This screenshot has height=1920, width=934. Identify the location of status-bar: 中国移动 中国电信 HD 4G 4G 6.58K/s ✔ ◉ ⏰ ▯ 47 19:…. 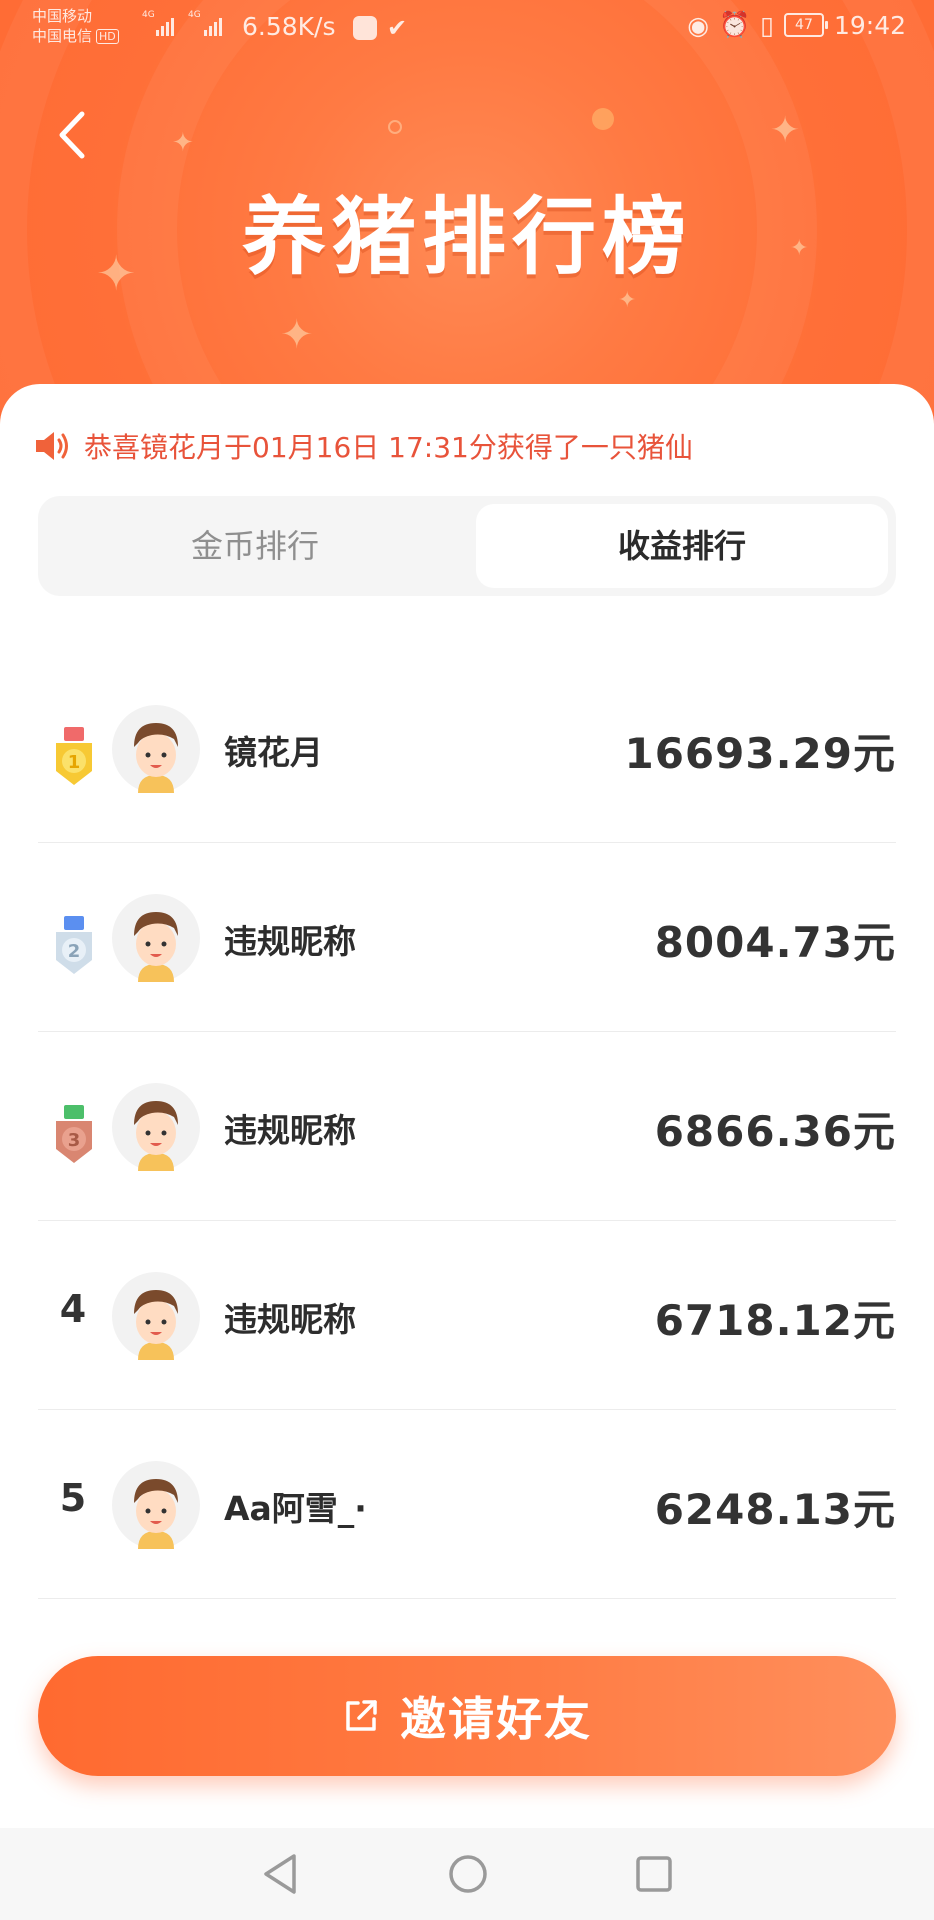
(467, 28).